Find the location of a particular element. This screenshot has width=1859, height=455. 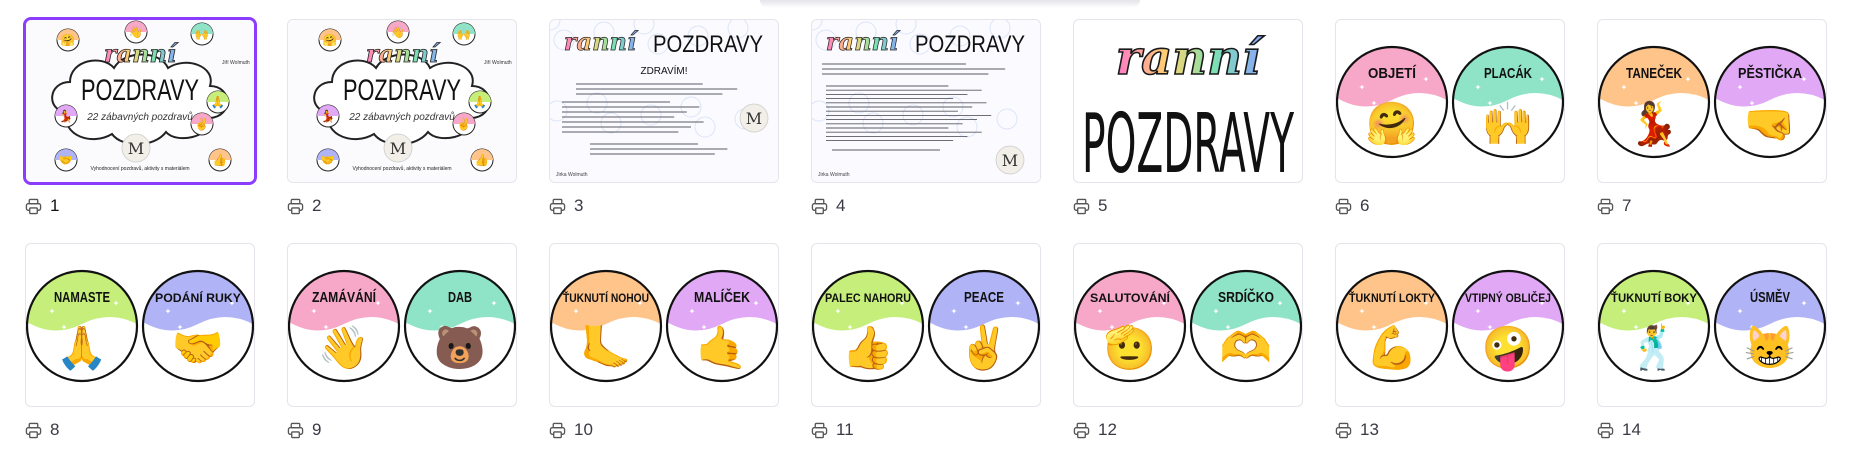

page-preview: ✦ ✦ ✦ ✦ ŤUKNUTÍ NOHOU 🦶 ✦ ✦ ✦ ✦ MALÍČEK 🤙 is located at coordinates (664, 325).